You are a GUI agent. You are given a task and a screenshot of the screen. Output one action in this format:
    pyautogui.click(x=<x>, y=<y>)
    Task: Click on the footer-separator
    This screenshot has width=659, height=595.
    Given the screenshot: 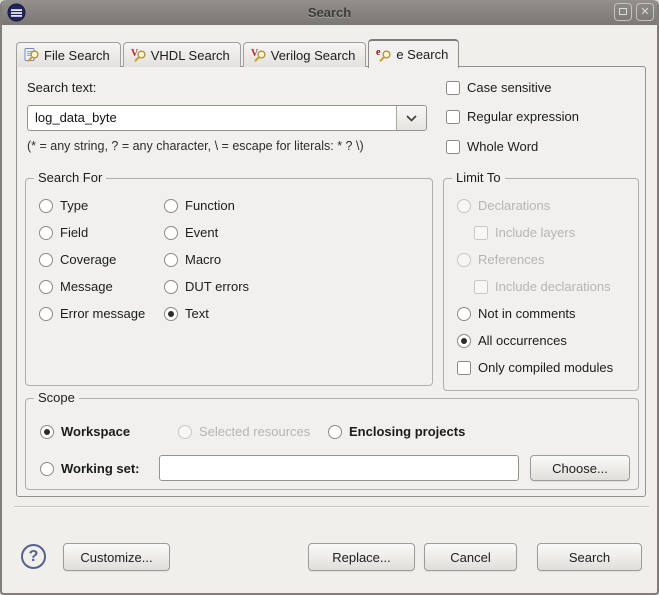 What is the action you would take?
    pyautogui.click(x=331, y=507)
    